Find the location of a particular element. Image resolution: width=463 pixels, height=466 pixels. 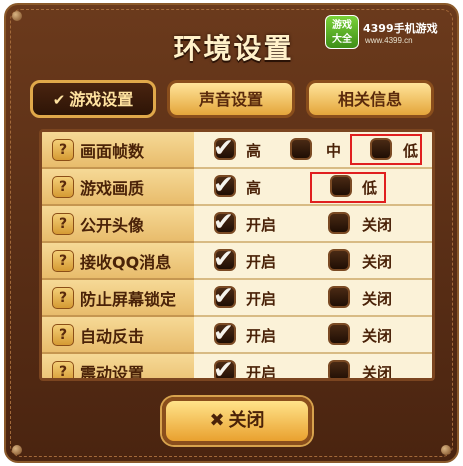

4399-logo: 游戏 大全 4399手机游戏 www.4399.cn is located at coordinates (387, 33).